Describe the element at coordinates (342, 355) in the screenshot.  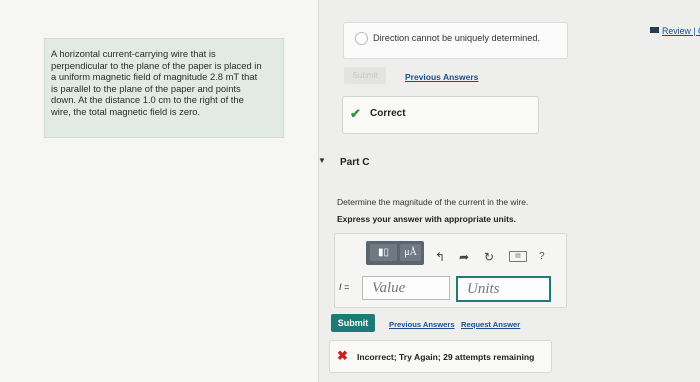
I see `x-icon: ✖` at that location.